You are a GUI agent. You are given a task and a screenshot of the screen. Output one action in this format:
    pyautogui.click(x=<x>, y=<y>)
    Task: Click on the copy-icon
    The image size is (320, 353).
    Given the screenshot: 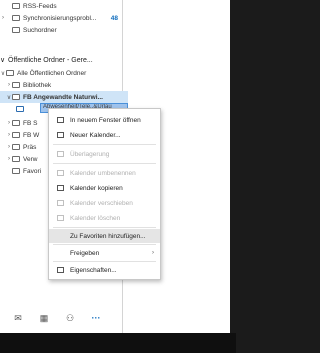 What is the action you would take?
    pyautogui.click(x=60, y=188)
    